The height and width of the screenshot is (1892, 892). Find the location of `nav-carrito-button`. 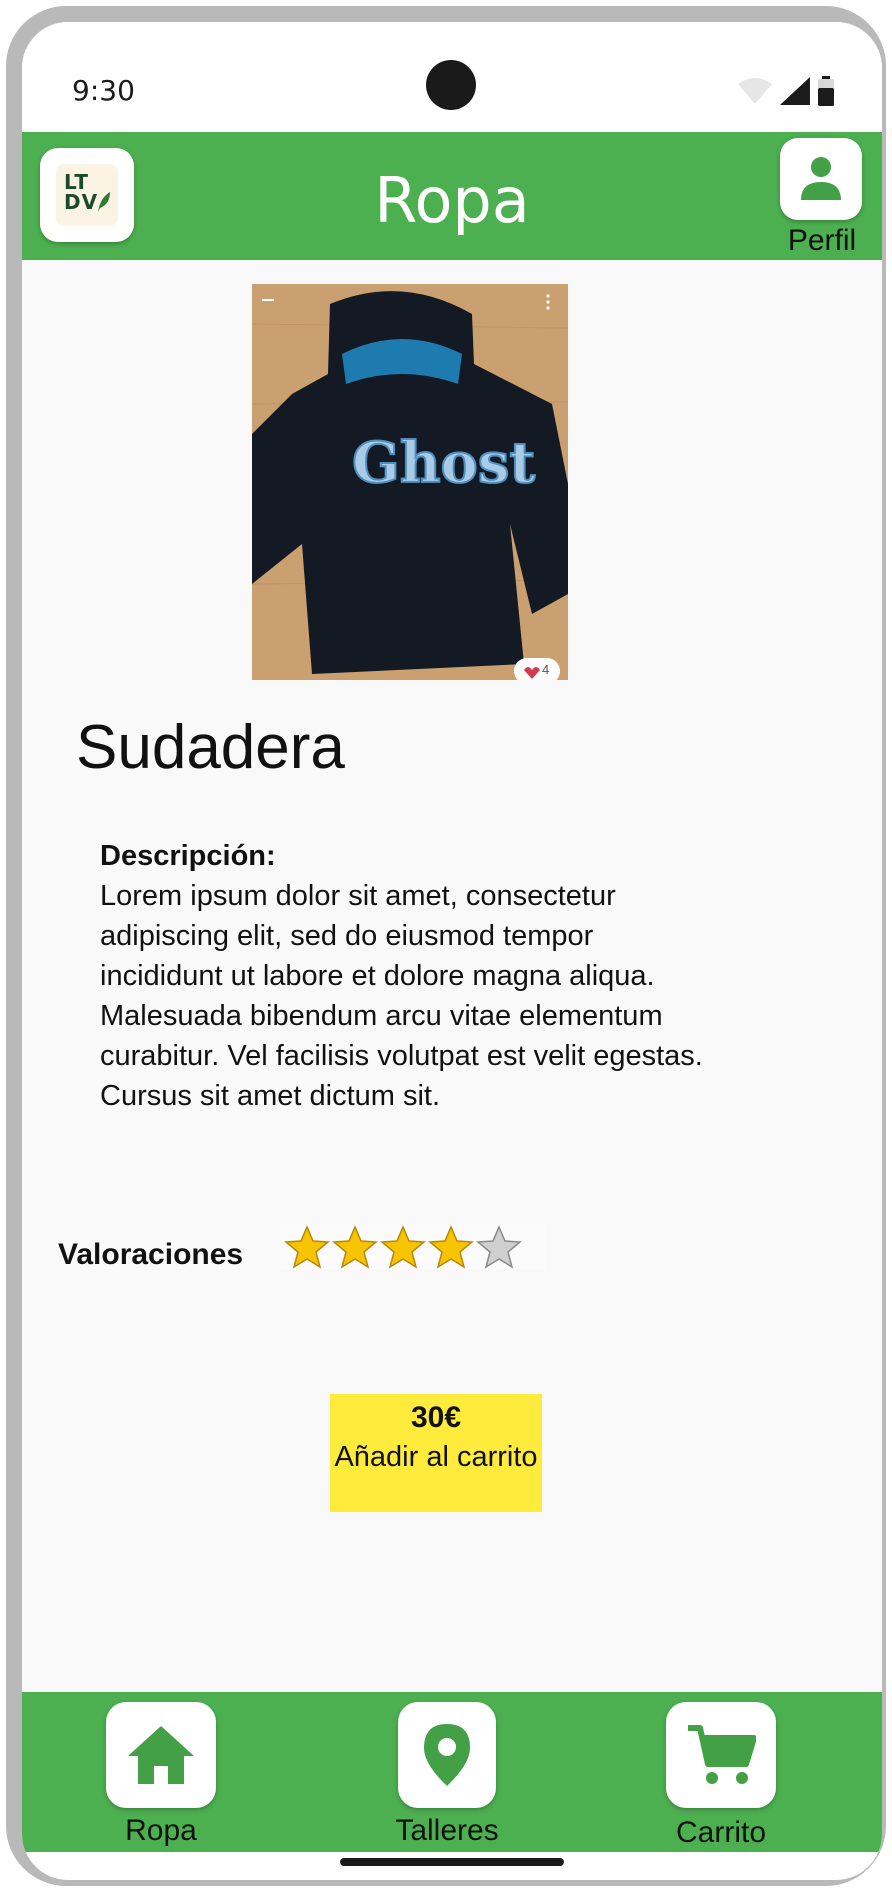

nav-carrito-button is located at coordinates (721, 1755).